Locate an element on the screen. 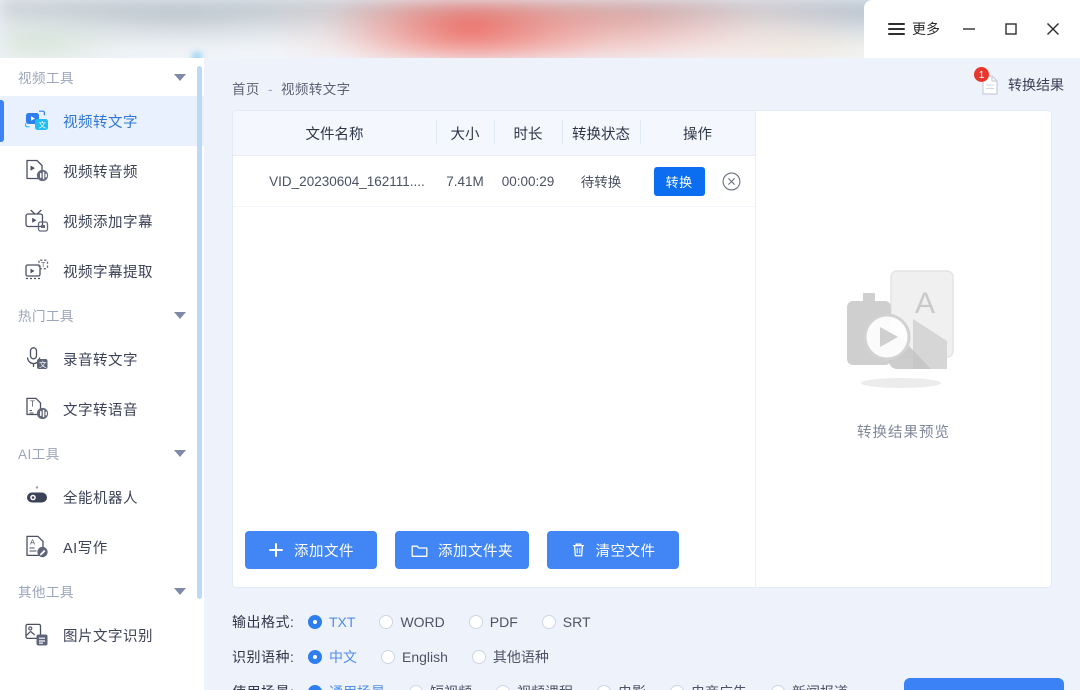  radio-option-label: English is located at coordinates (425, 657).